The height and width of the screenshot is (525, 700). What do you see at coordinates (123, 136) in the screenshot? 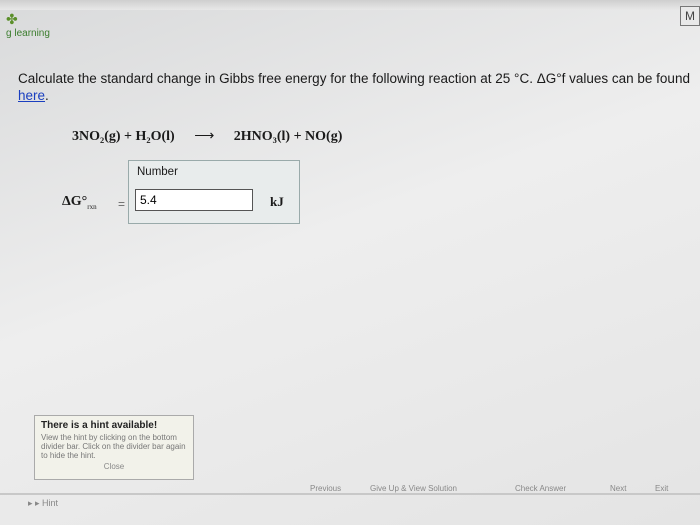
I see `reactants: 3NO₂(g) + H₂O(l)` at bounding box center [123, 136].